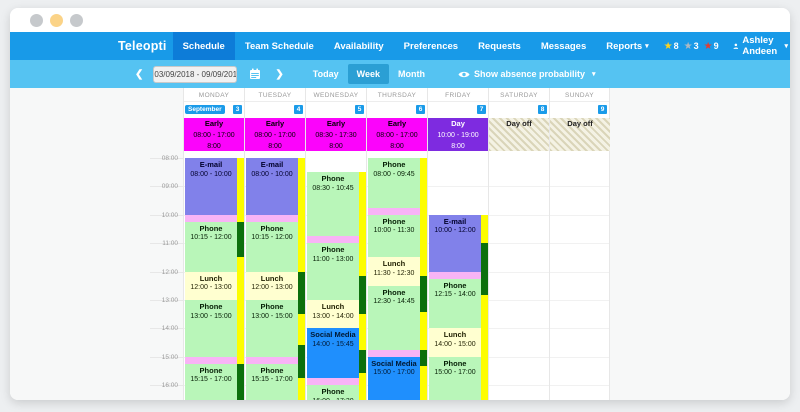 The image size is (800, 412). Describe the element at coordinates (326, 74) in the screenshot. I see `today-button: Today` at that location.